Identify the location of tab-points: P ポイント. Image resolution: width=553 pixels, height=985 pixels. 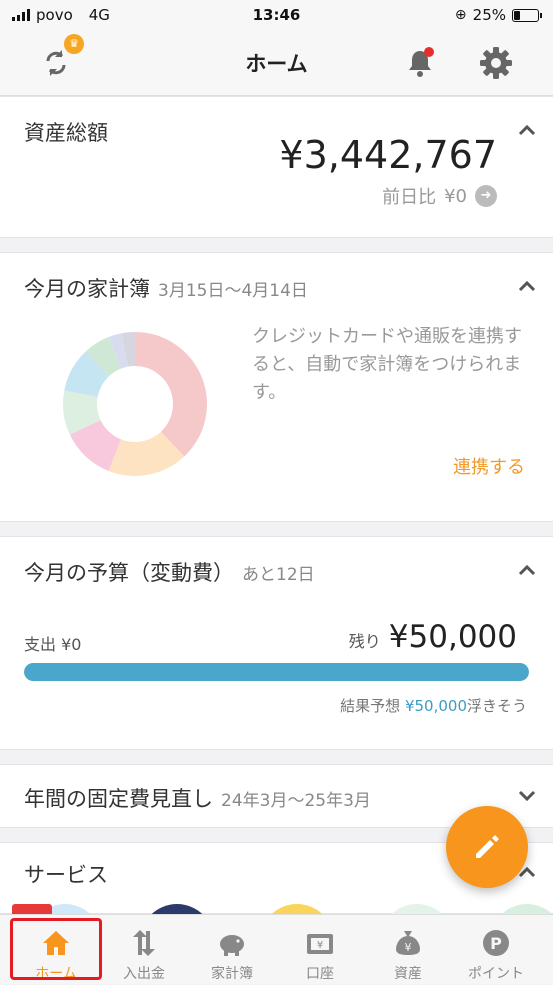
(496, 950).